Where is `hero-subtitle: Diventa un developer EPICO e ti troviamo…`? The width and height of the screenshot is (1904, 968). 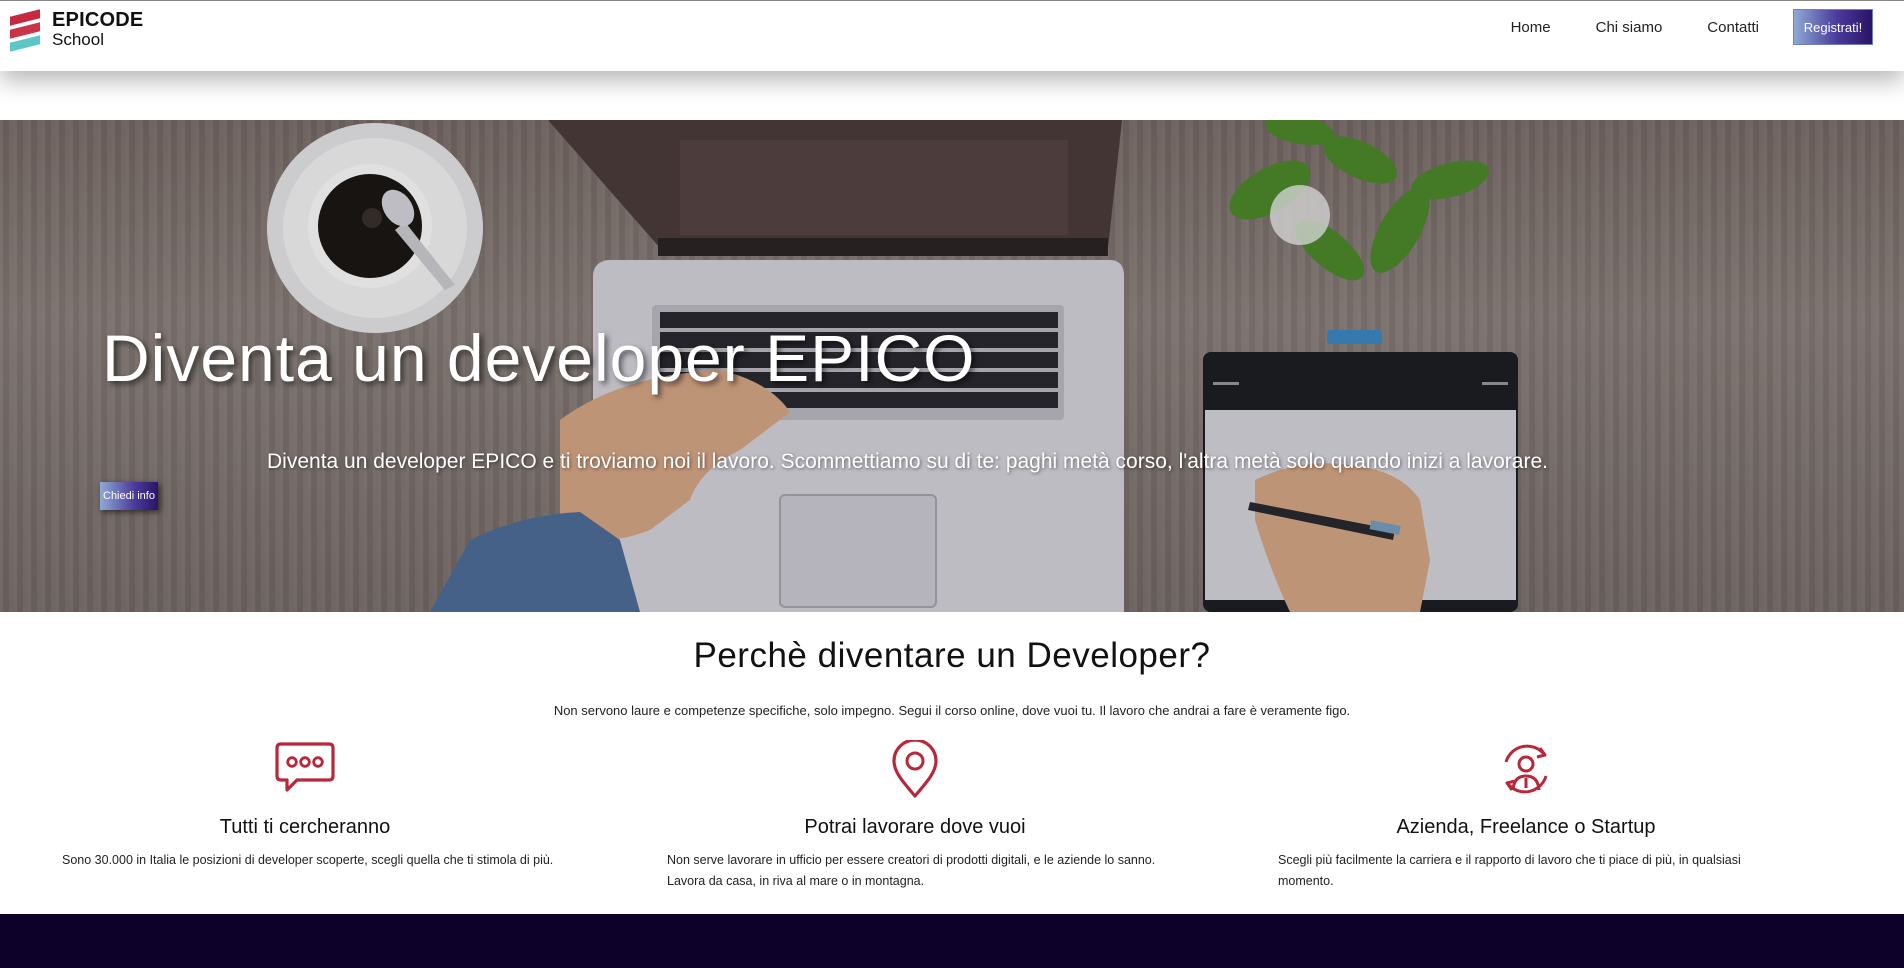
hero-subtitle: Diventa un developer EPICO e ti troviamo… is located at coordinates (907, 461).